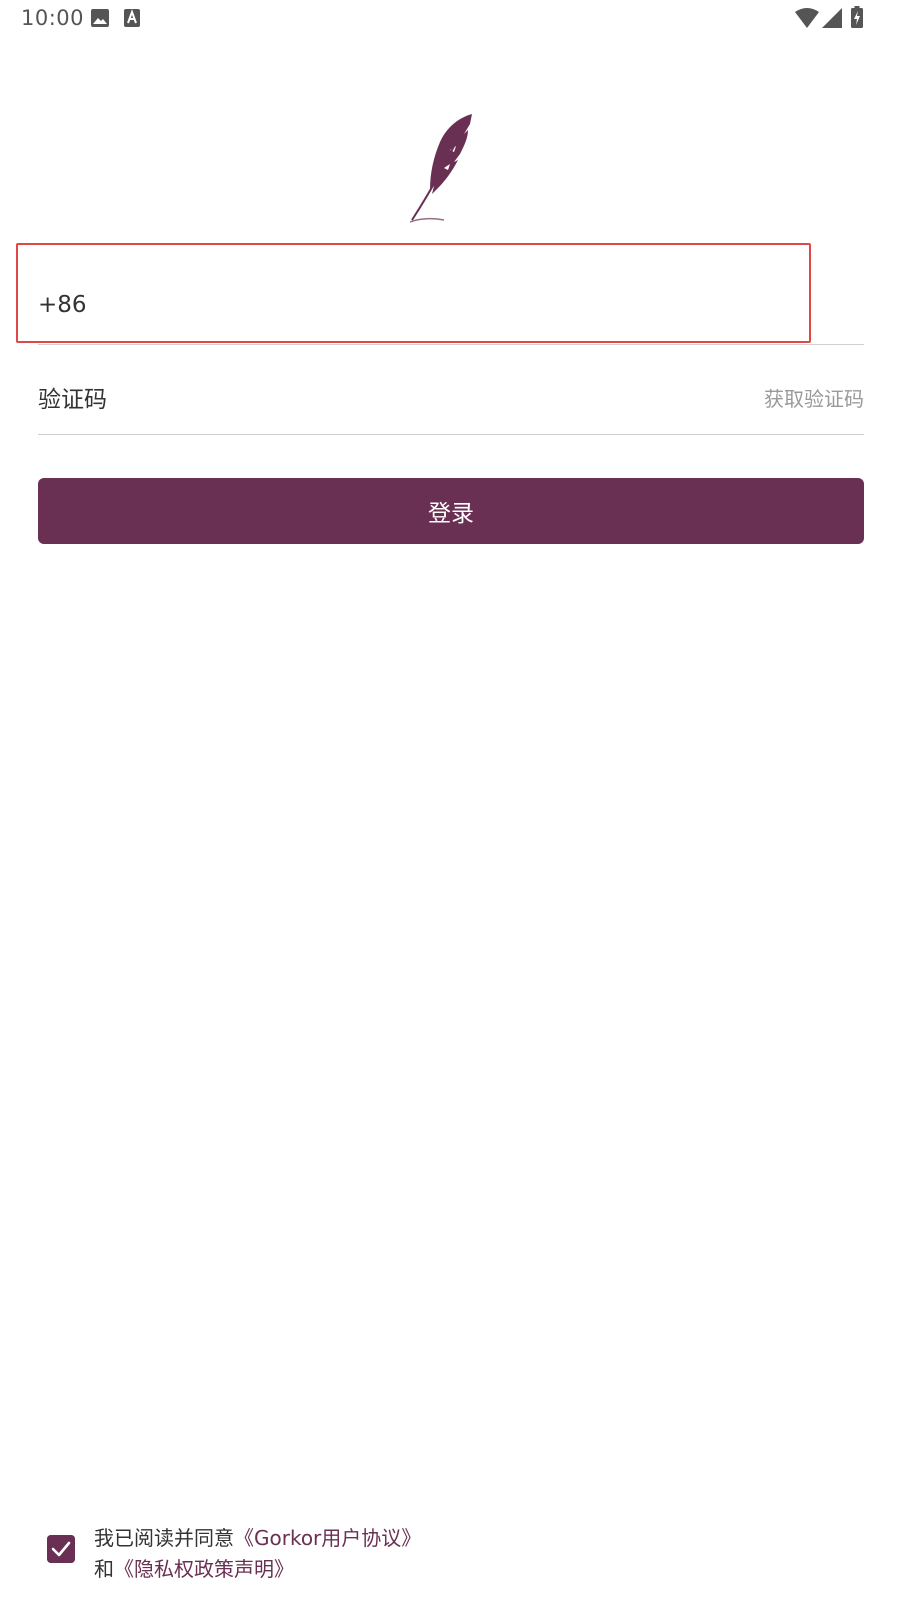 The height and width of the screenshot is (1600, 900). Describe the element at coordinates (327, 1538) in the screenshot. I see `user-agreement-link: 《Gorkor用户协议》` at that location.